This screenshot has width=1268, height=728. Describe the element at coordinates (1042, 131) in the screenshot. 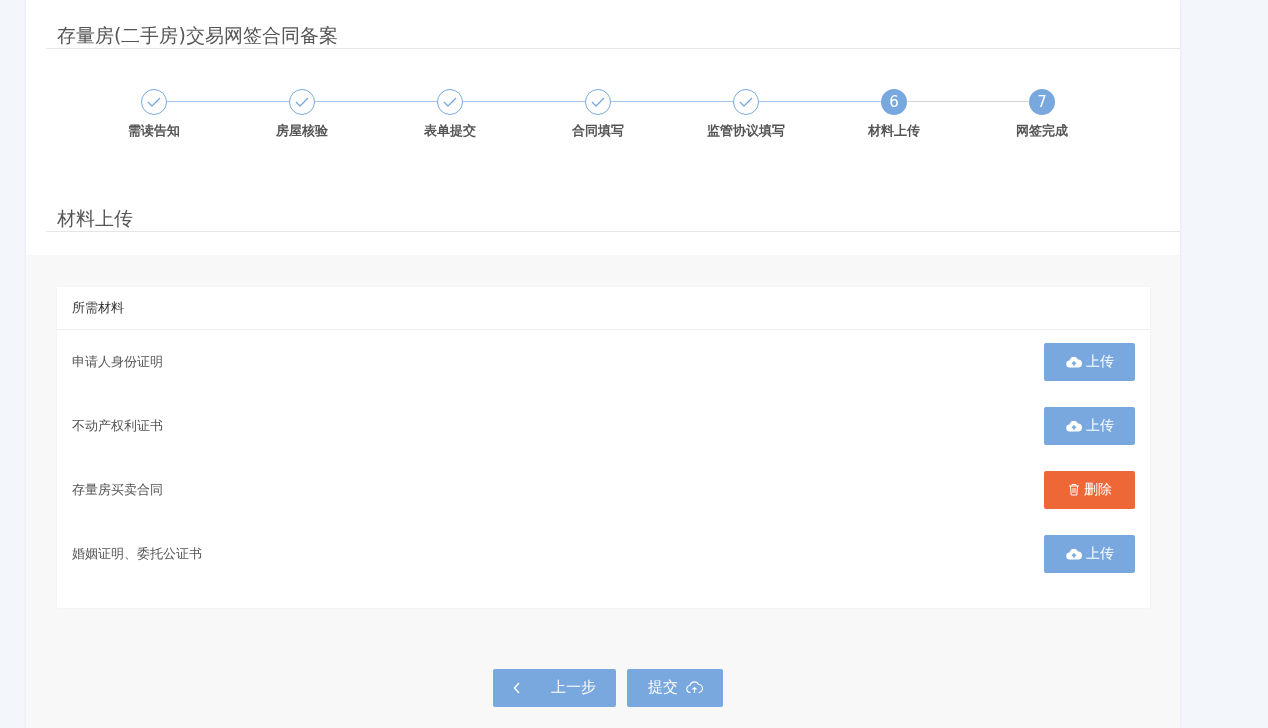

I see `step-label: 网签完成` at that location.